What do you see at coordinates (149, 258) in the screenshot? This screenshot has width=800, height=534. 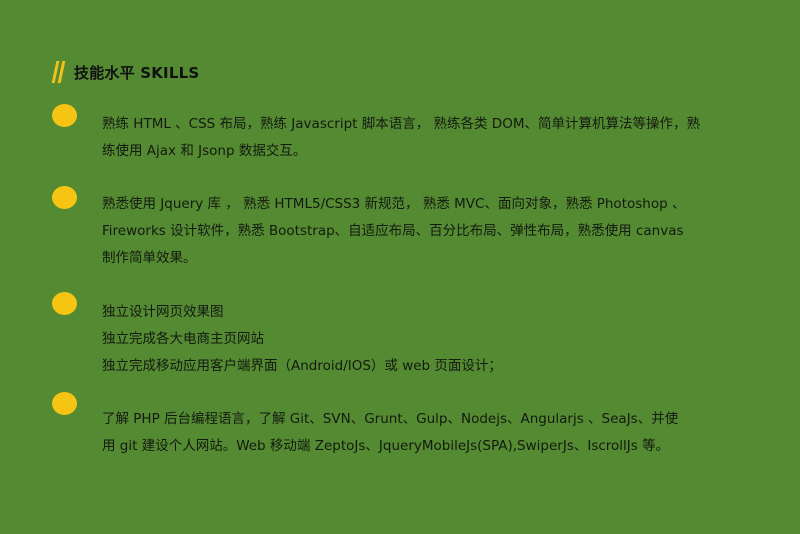 I see `skill-line: 制作简单效果。` at bounding box center [149, 258].